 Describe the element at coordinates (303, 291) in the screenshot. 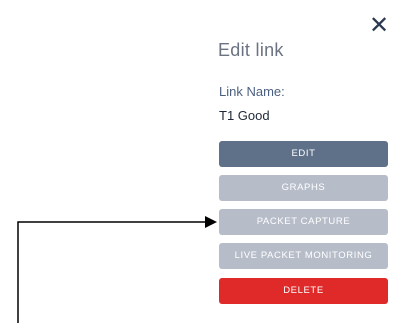

I see `delete-button: DELETE` at that location.